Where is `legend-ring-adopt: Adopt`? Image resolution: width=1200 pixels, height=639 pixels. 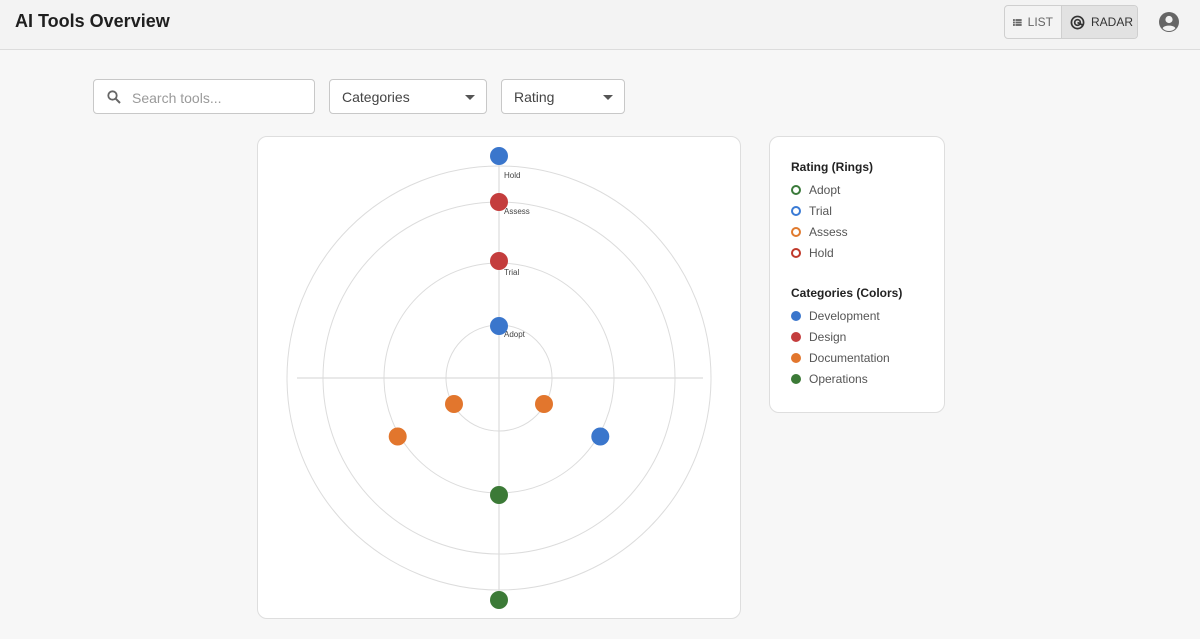
legend-ring-adopt: Adopt is located at coordinates (815, 190).